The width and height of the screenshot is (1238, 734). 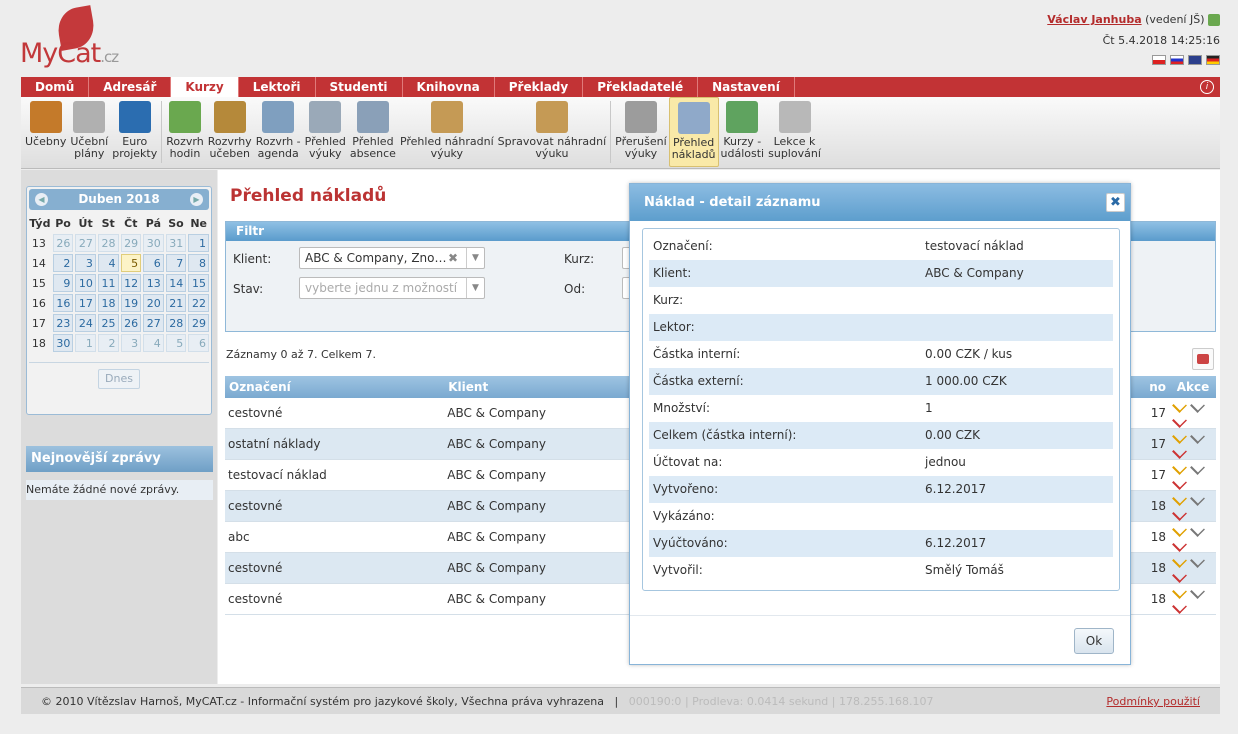 What do you see at coordinates (678, 570) in the screenshot?
I see `detail-label: Vytvořil:` at bounding box center [678, 570].